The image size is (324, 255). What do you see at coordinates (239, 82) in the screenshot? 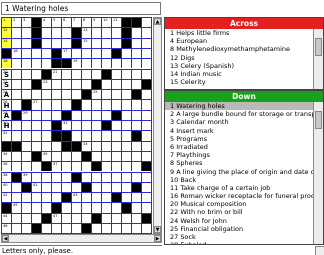
I see `across-clue-item: 15 Celerity` at bounding box center [239, 82].